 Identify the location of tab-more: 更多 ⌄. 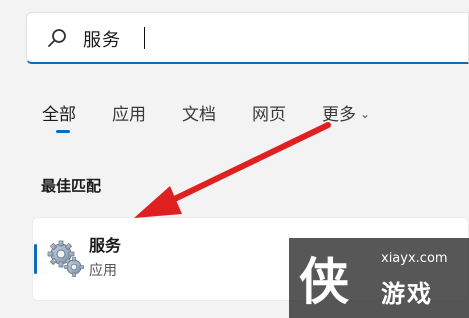
(346, 112).